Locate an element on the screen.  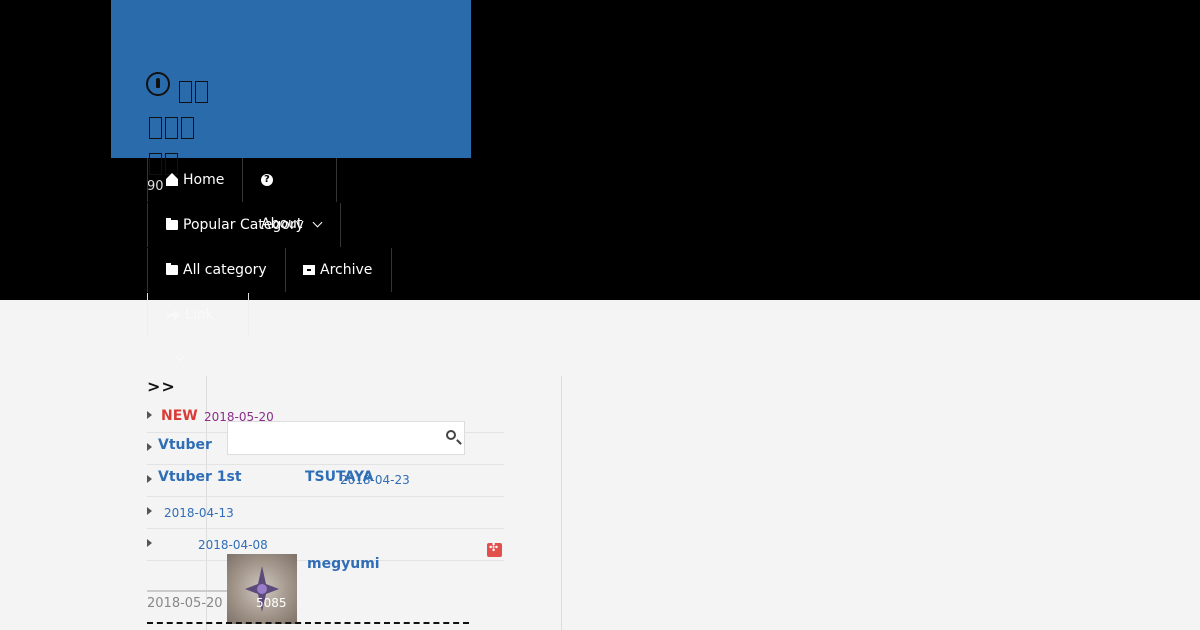
avatar is located at coordinates (262, 589).